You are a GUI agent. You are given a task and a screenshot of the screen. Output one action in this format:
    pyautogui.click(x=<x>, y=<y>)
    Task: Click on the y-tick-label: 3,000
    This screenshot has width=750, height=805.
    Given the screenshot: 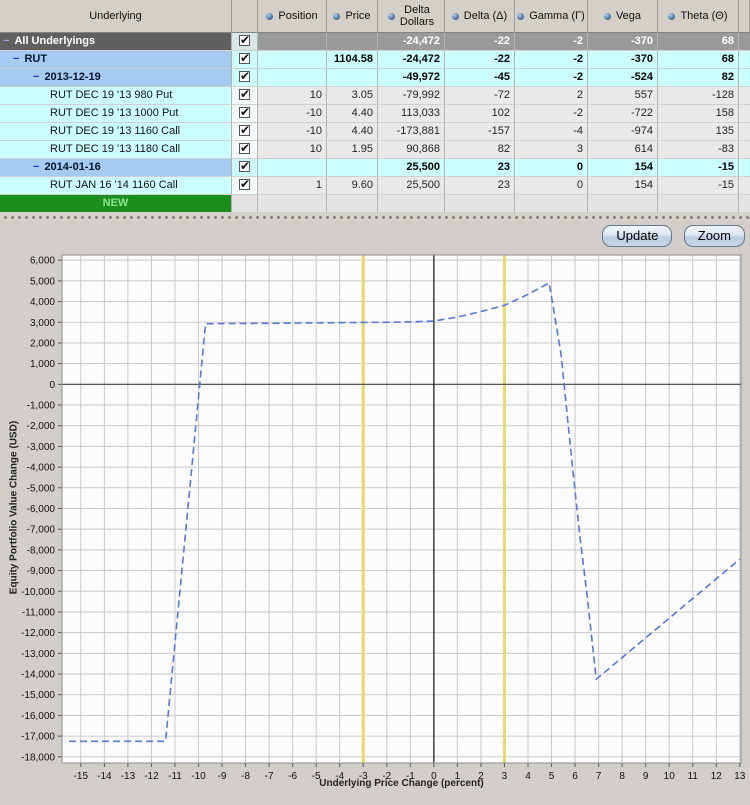 What is the action you would take?
    pyautogui.click(x=42, y=323)
    